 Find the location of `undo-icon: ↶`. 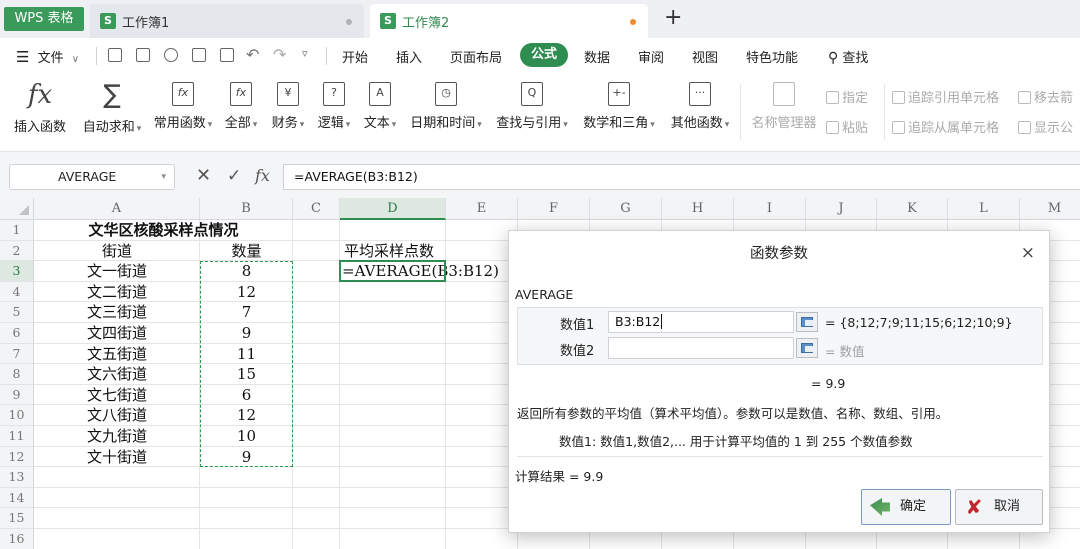

undo-icon: ↶ is located at coordinates (252, 54).